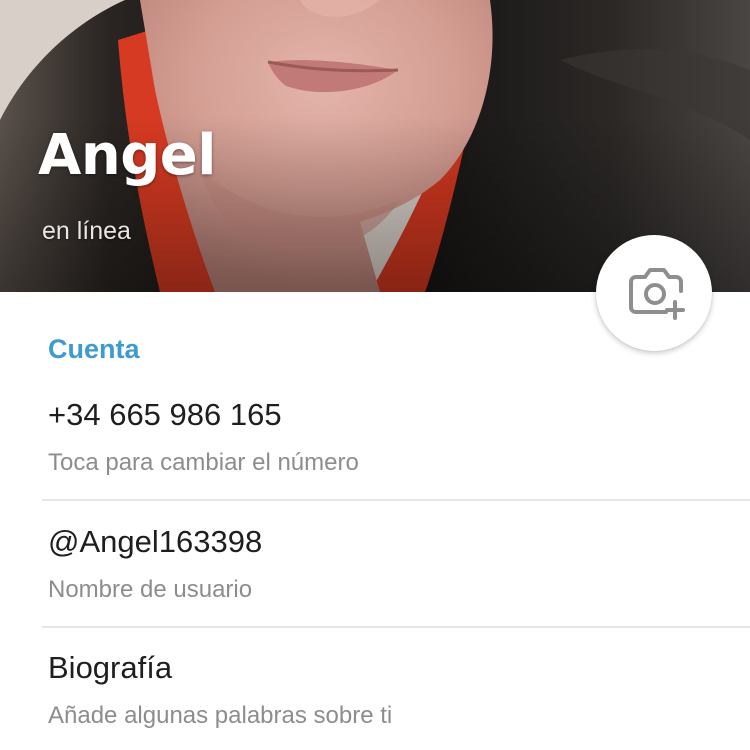  I want to click on username: @Angel163398, so click(155, 541).